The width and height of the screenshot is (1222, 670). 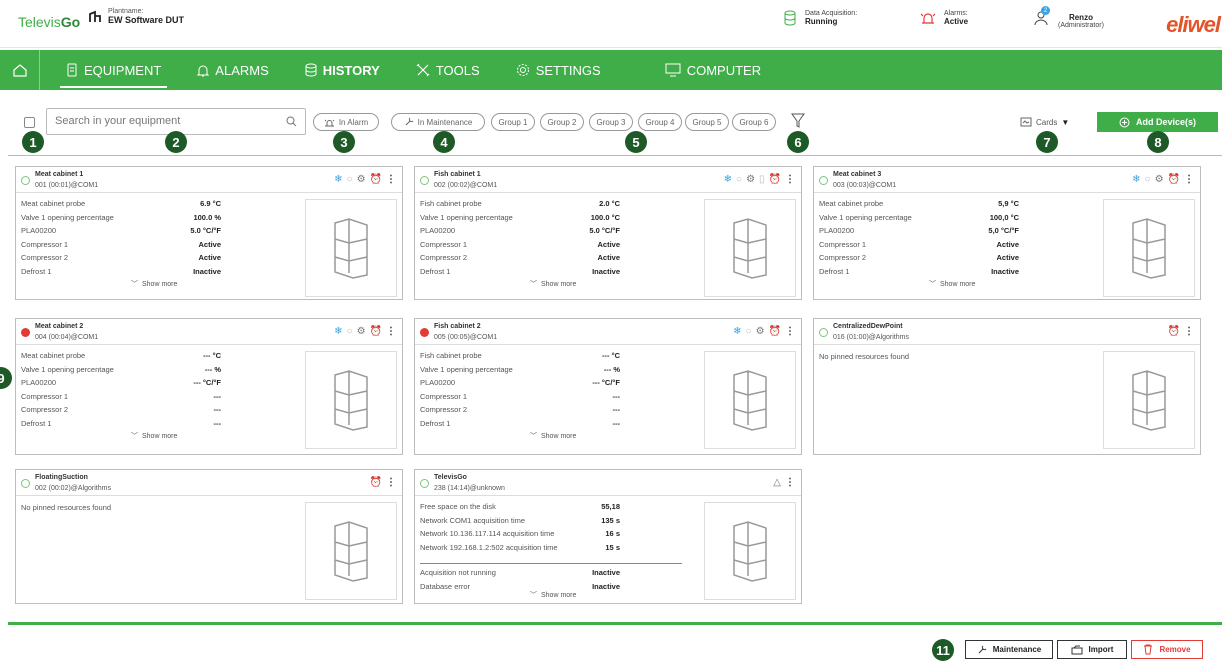 What do you see at coordinates (1149, 400) in the screenshot?
I see `device-image-icon` at bounding box center [1149, 400].